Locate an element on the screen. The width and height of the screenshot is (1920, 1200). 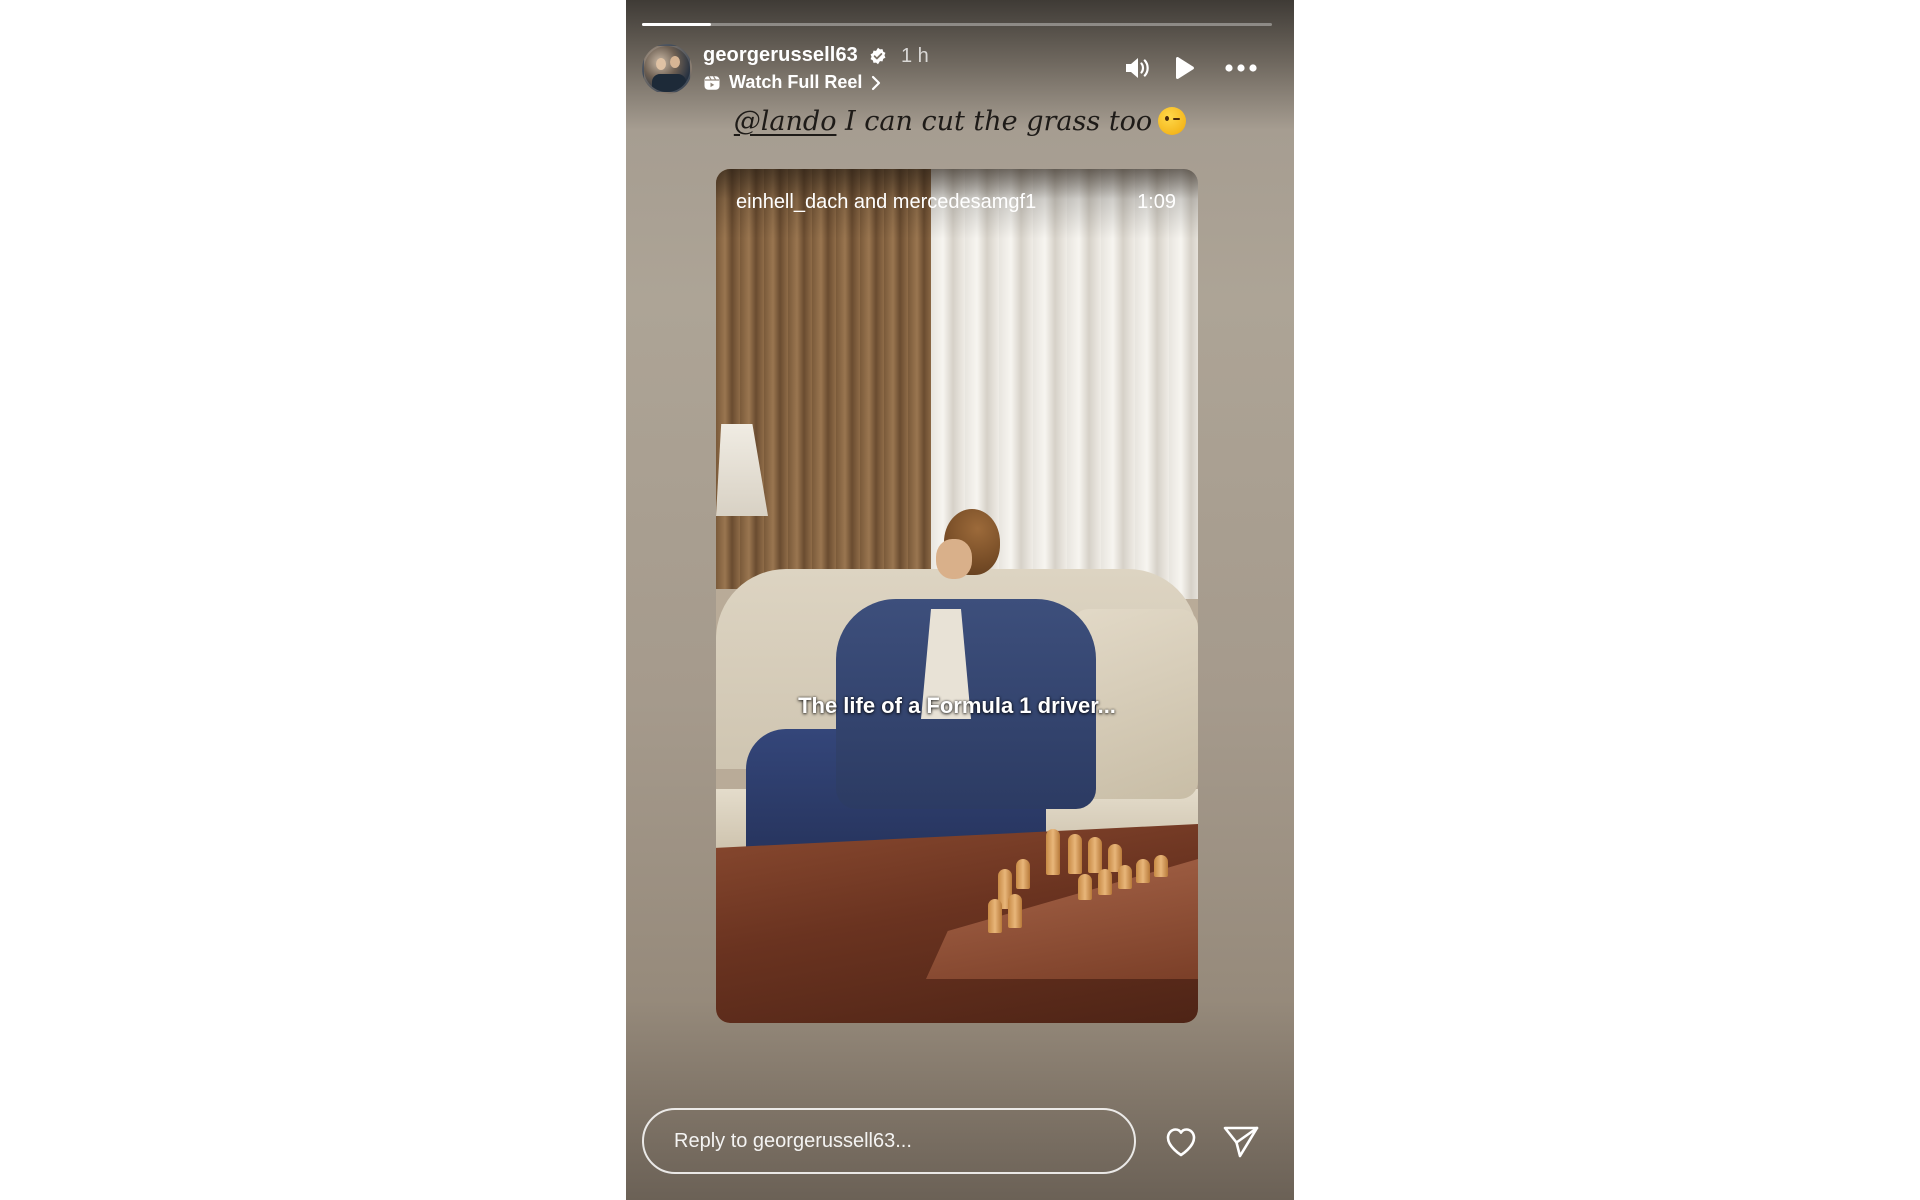
caption-text: I can cut the grass too is located at coordinates (994, 121).